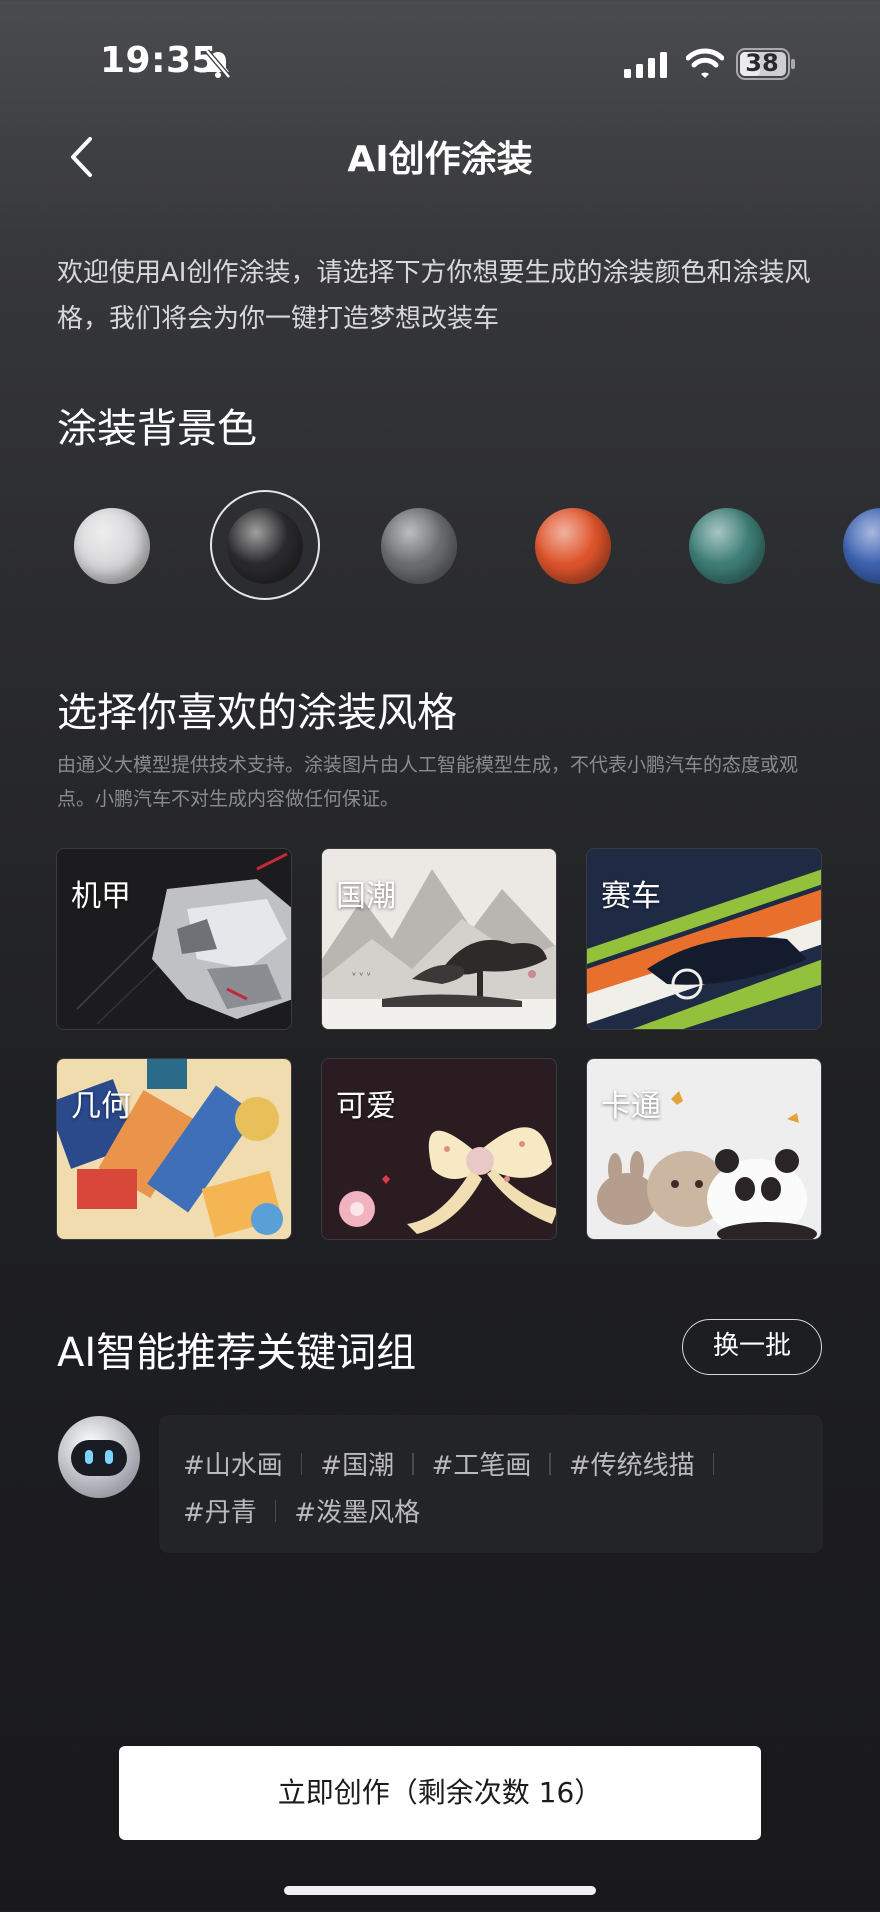  I want to click on style-card-cute: 可爱, so click(439, 1149).